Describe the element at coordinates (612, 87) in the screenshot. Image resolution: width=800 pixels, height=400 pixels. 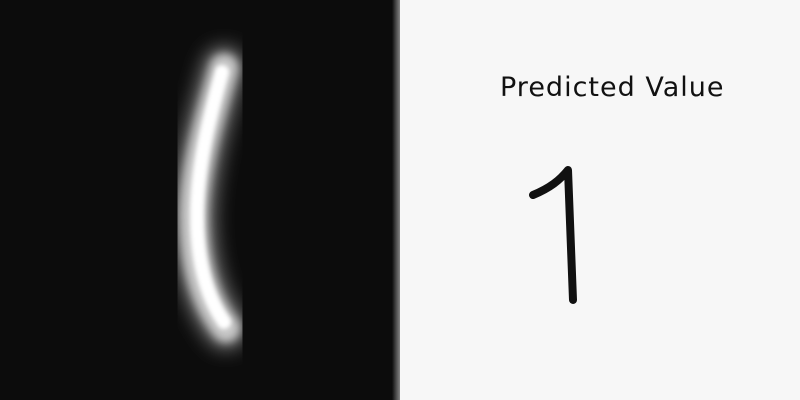
I see `prediction-title: Predicted Value` at that location.